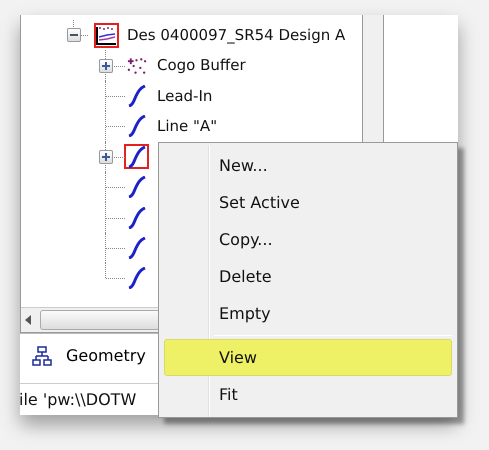 This screenshot has height=450, width=489. Describe the element at coordinates (308, 202) in the screenshot. I see `menu-item: Set Active` at that location.